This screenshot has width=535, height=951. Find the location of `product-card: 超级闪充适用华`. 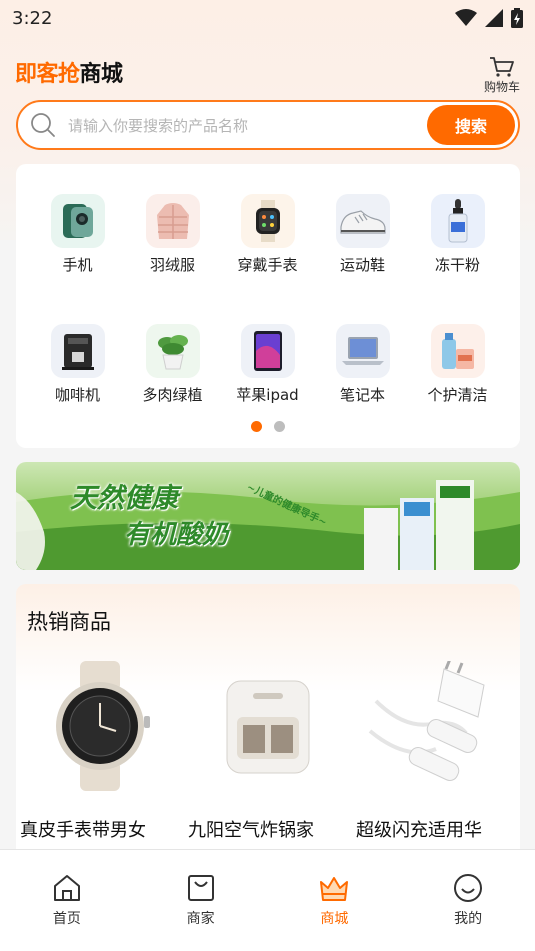

product-card: 超级闪充适用华 is located at coordinates (436, 749).